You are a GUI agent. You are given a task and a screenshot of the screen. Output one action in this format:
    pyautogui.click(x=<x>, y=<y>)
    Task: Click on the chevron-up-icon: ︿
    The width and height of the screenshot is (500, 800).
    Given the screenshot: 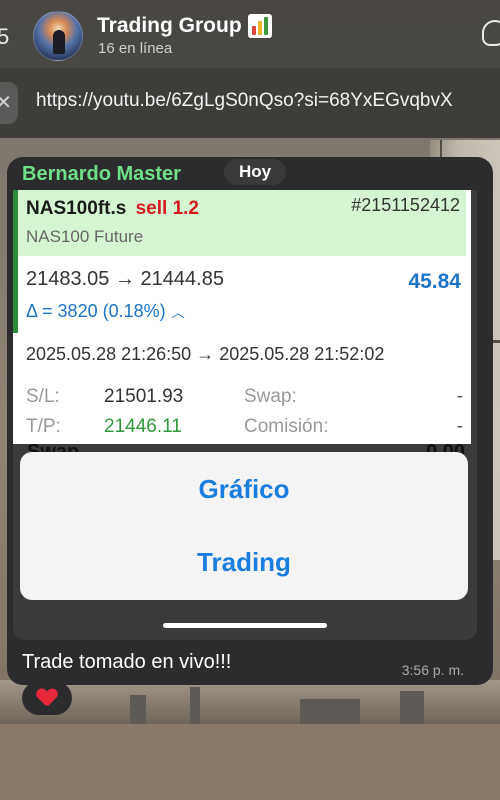 What is the action you would take?
    pyautogui.click(x=178, y=312)
    